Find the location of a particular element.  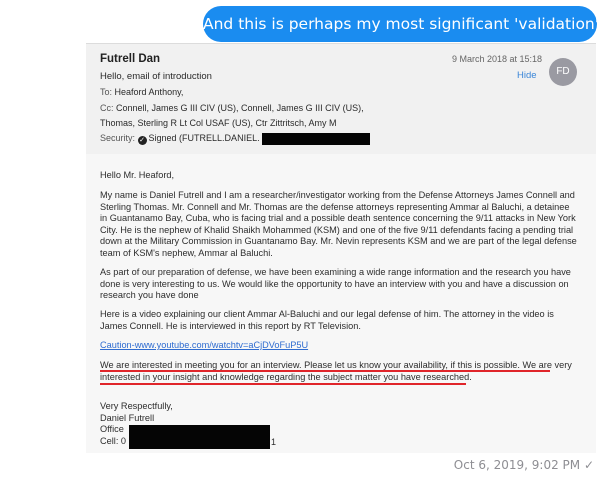

signature-cell: Cell: 0 is located at coordinates (113, 440).